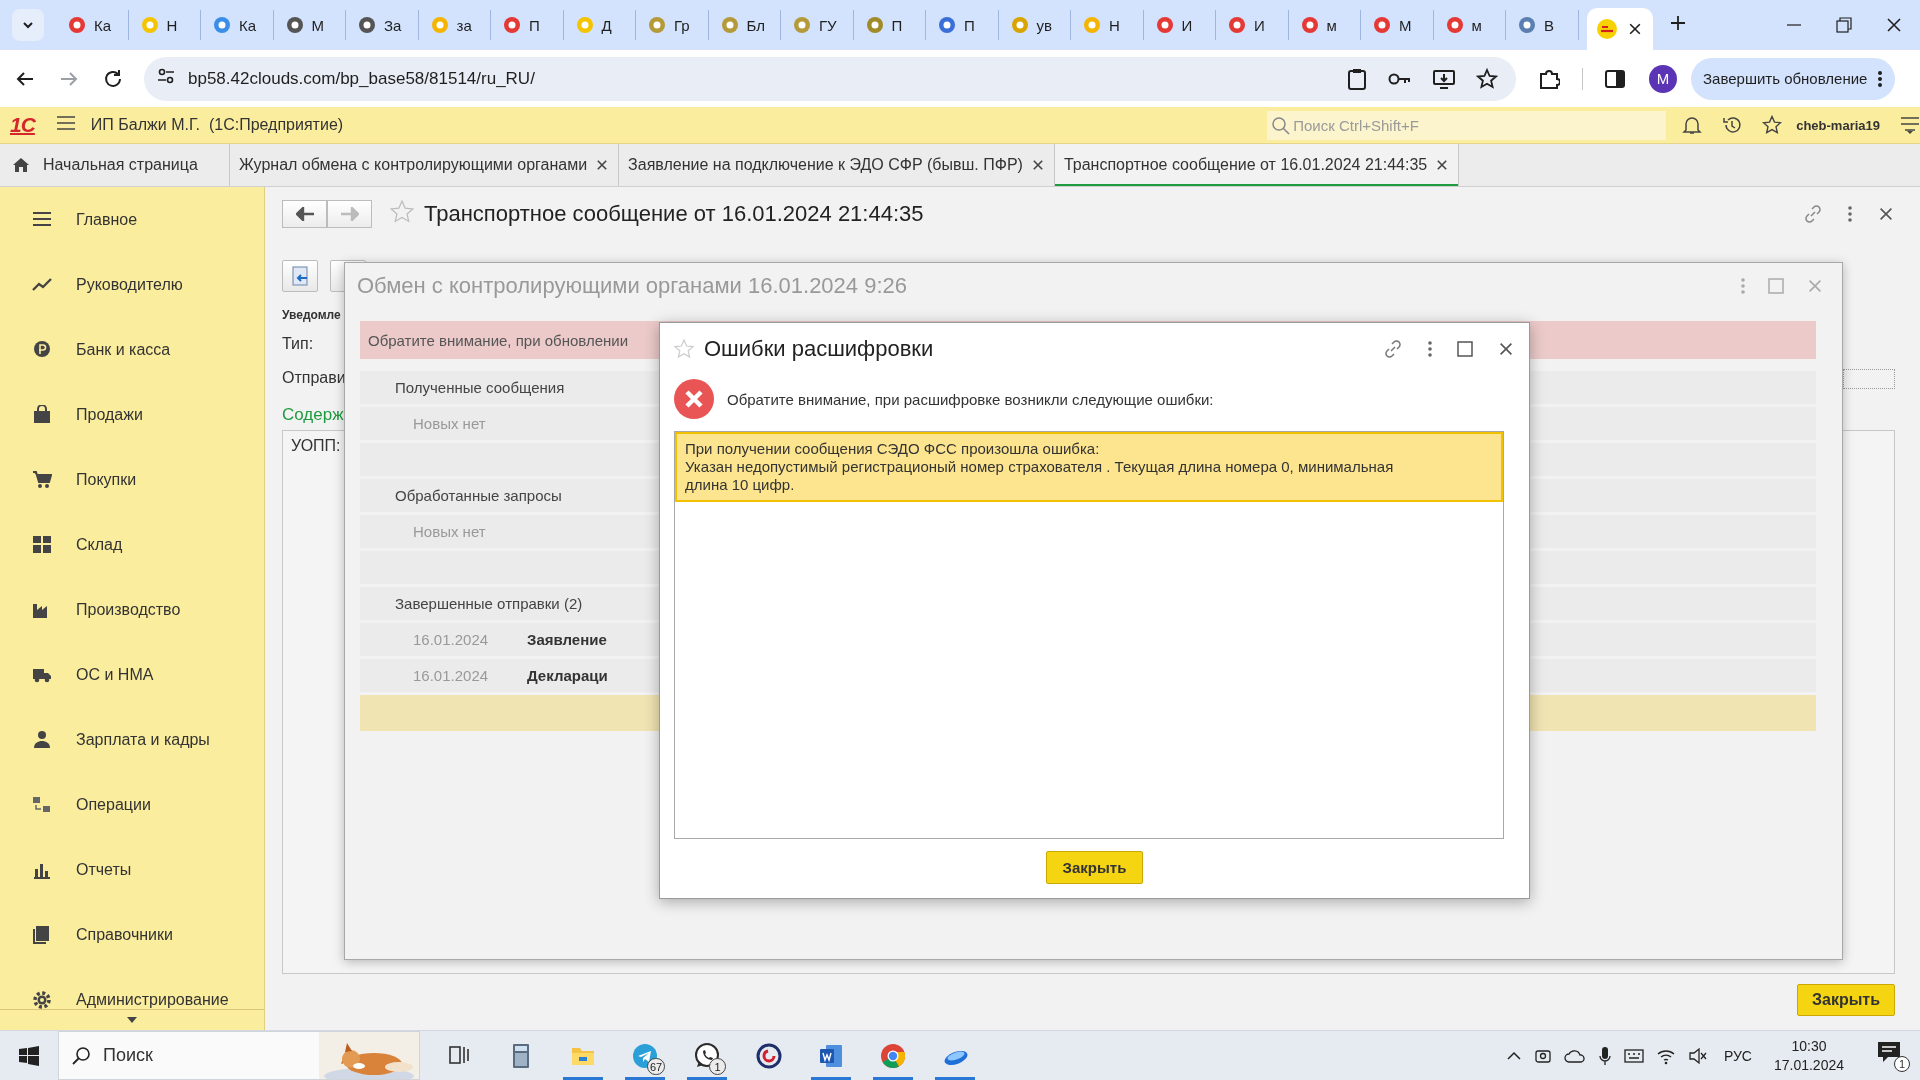 The width and height of the screenshot is (1920, 1080). Describe the element at coordinates (115, 165) in the screenshot. I see `app-tab: Начальная страница` at that location.